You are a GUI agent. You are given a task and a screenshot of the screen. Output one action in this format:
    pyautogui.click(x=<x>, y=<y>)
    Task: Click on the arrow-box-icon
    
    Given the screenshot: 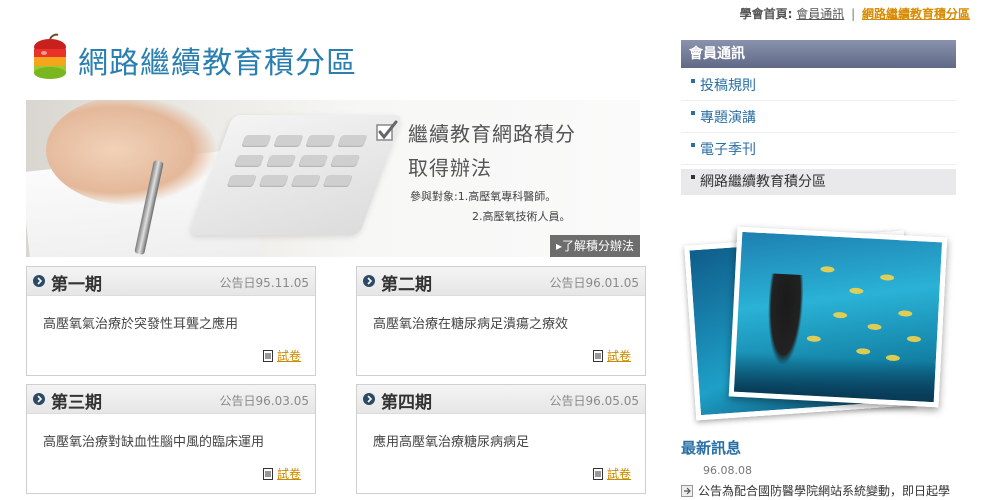 What is the action you would take?
    pyautogui.click(x=687, y=491)
    